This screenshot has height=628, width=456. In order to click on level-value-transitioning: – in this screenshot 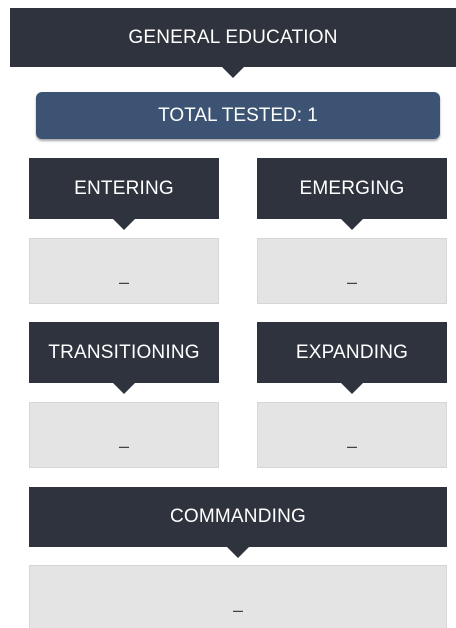, I will do `click(124, 435)`.